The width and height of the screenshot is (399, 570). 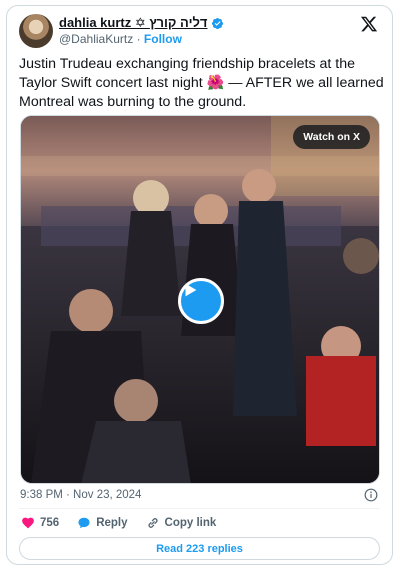 I want to click on author-handle-row: @DahliaKurtz · Follow, so click(x=120, y=39).